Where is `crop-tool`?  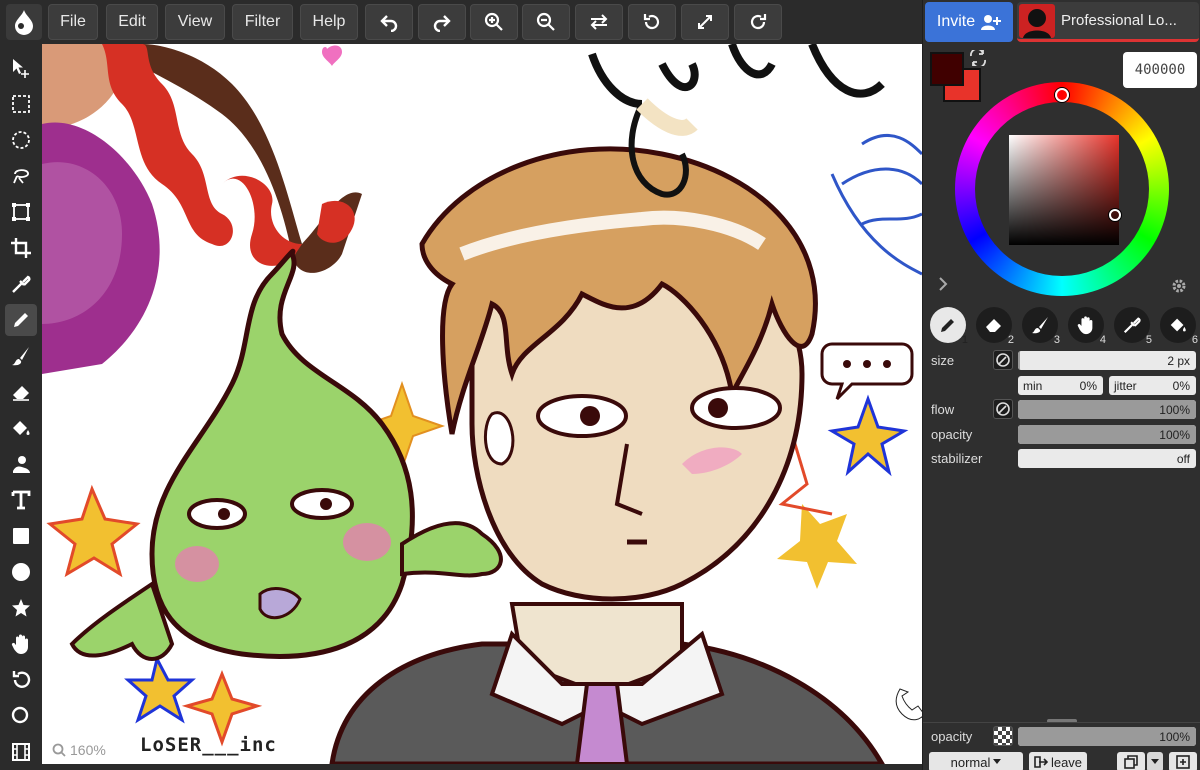
crop-tool is located at coordinates (21, 248).